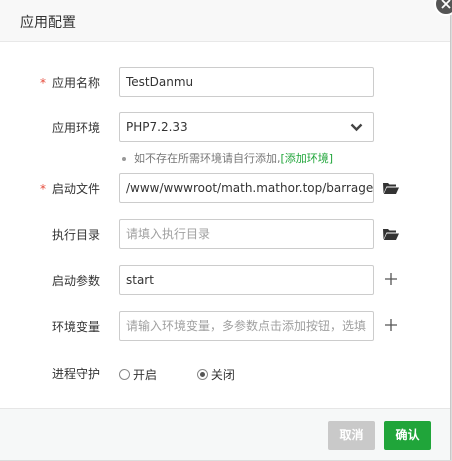 The image size is (452, 461). What do you see at coordinates (75, 128) in the screenshot?
I see `app-env-label: 应用环境` at bounding box center [75, 128].